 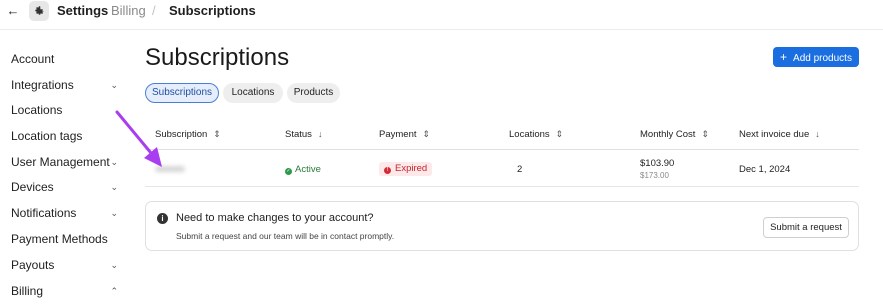 I want to click on sidebar-item-billing: Billing ⌃, so click(x=66, y=291).